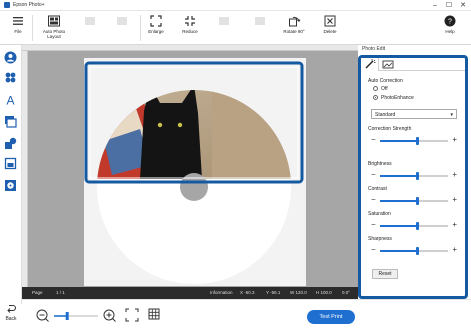 The width and height of the screenshot is (471, 330). I want to click on contrast-slider: − +, so click(414, 200).